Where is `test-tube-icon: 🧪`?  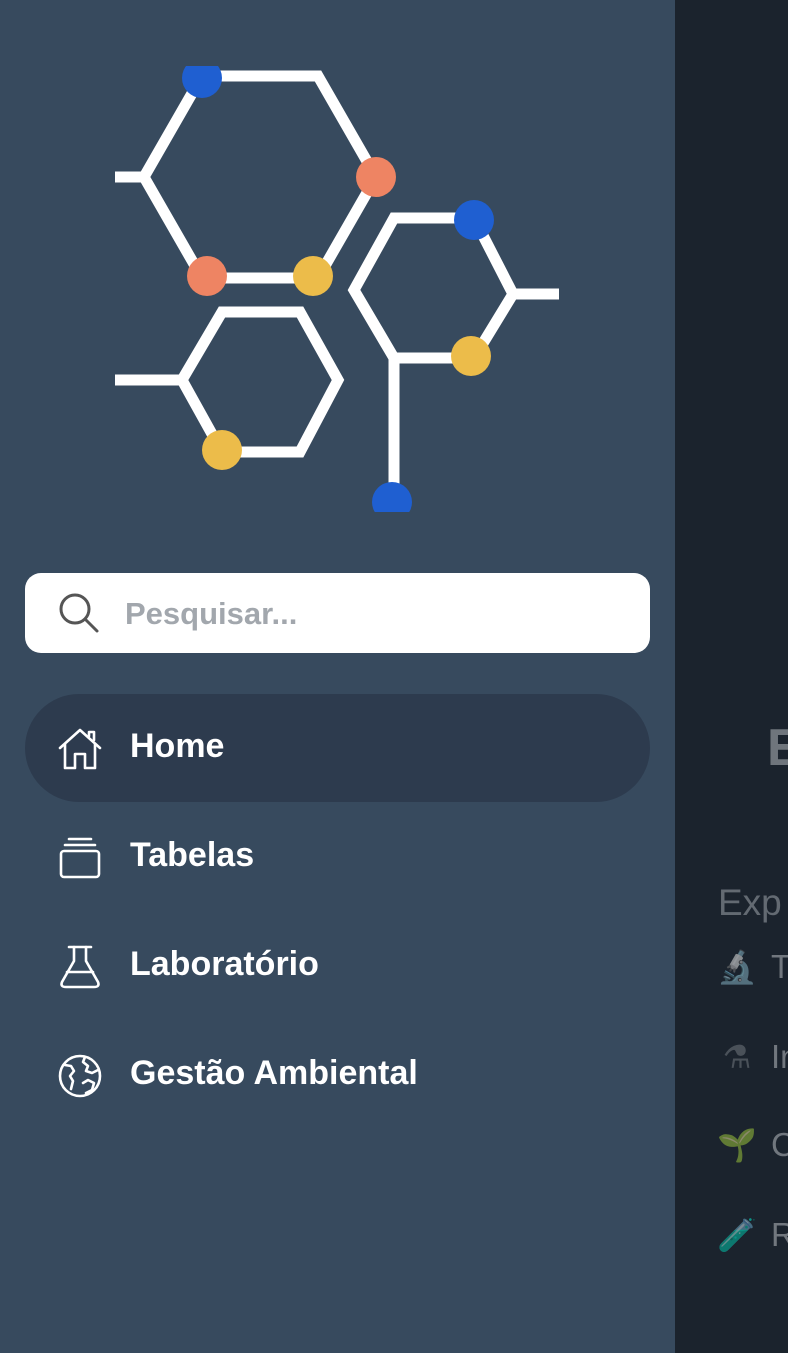
test-tube-icon: 🧪 is located at coordinates (737, 1235).